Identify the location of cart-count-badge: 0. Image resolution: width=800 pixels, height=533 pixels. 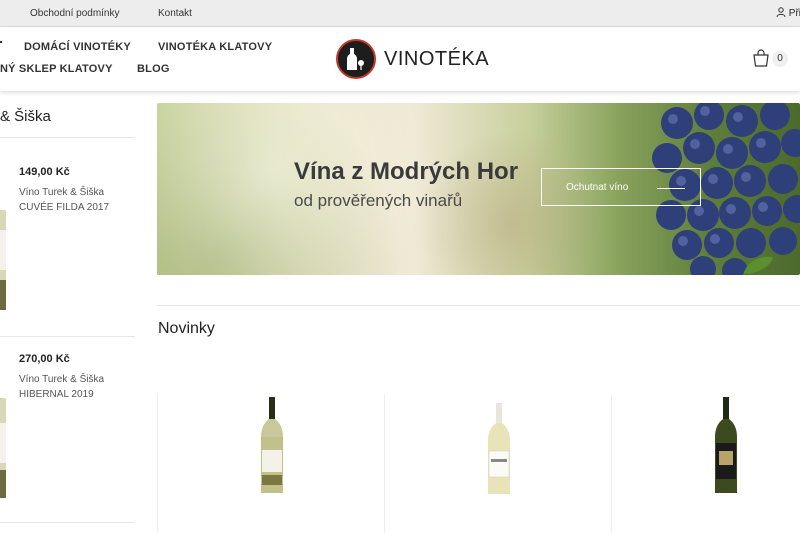
(780, 59).